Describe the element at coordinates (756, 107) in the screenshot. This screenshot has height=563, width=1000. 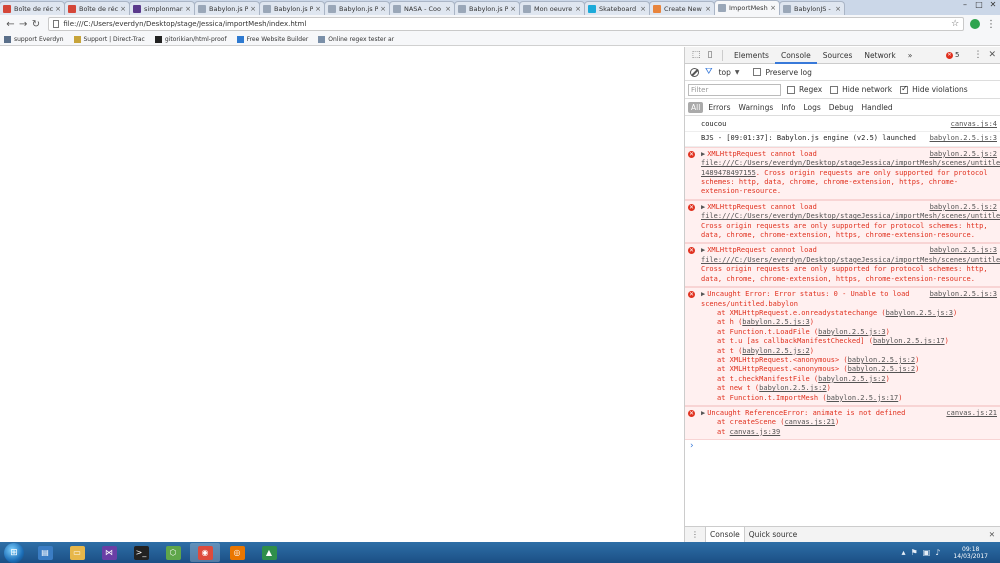
I see `level-warnings: Warnings` at that location.